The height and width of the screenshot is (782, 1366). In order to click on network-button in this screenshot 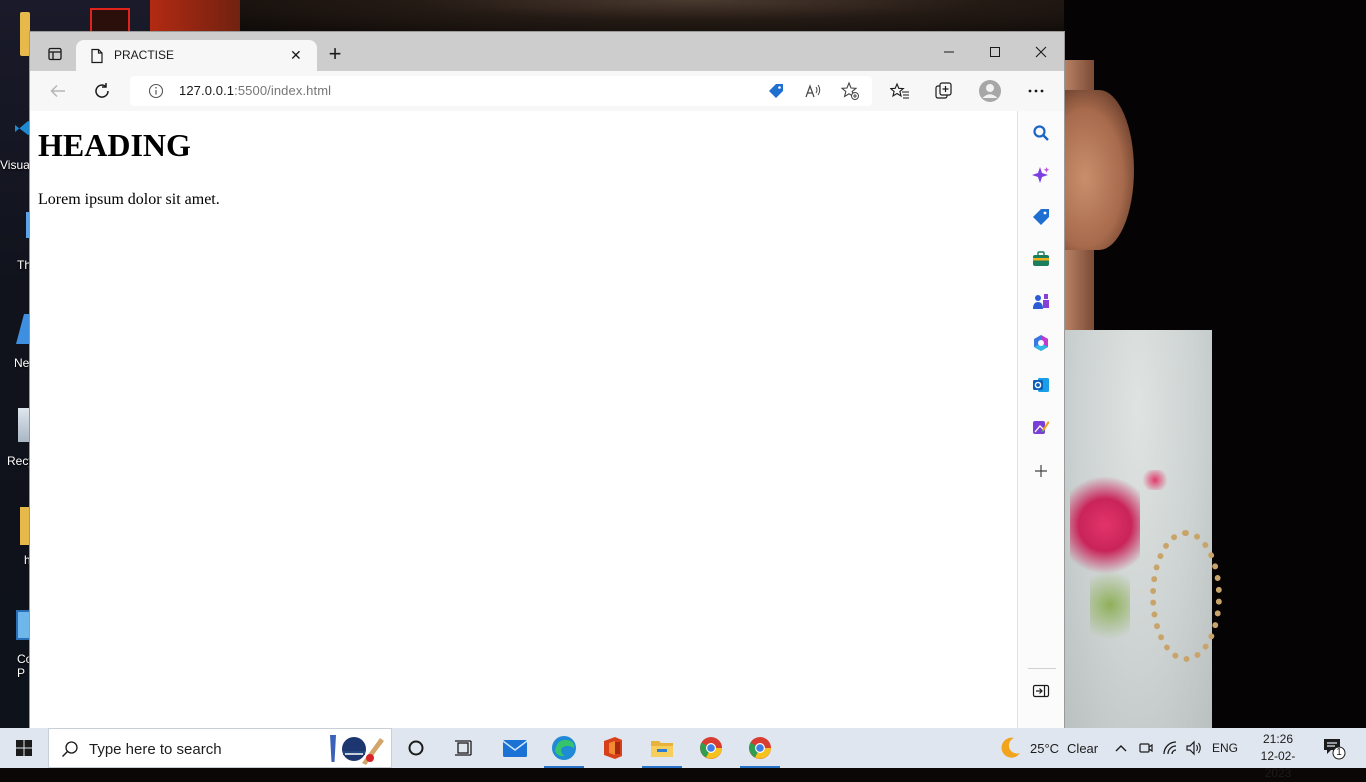, I will do `click(1171, 748)`.